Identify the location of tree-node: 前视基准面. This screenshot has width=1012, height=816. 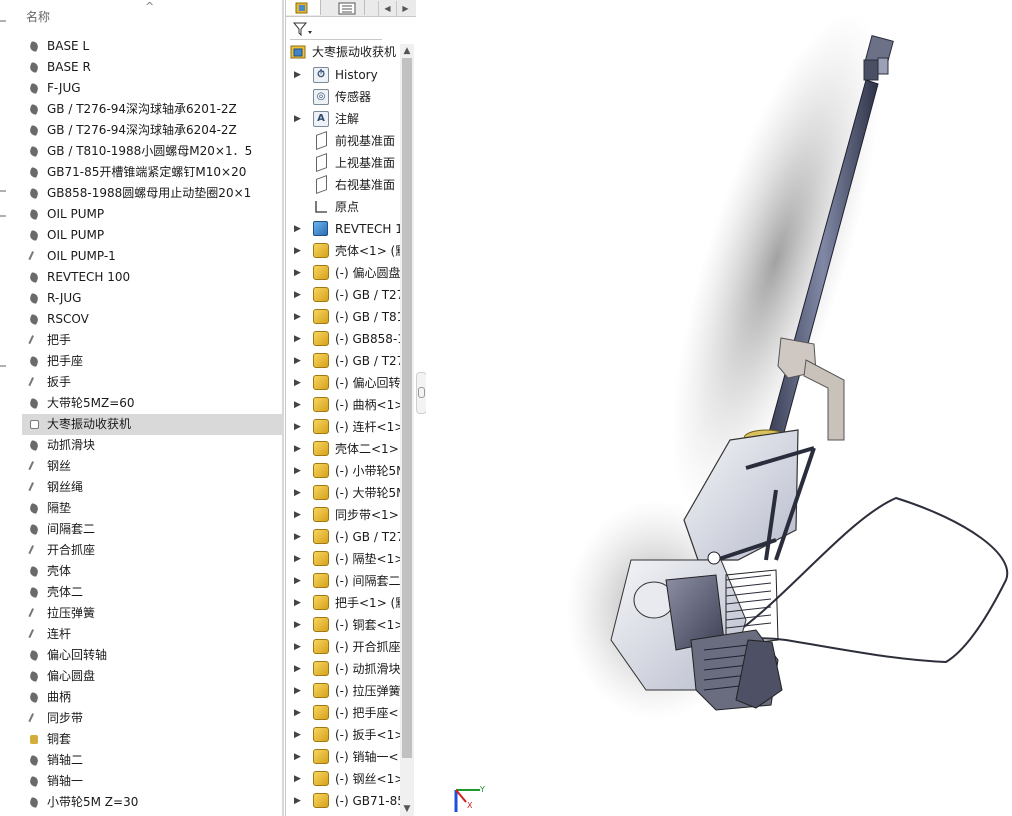
(343, 141).